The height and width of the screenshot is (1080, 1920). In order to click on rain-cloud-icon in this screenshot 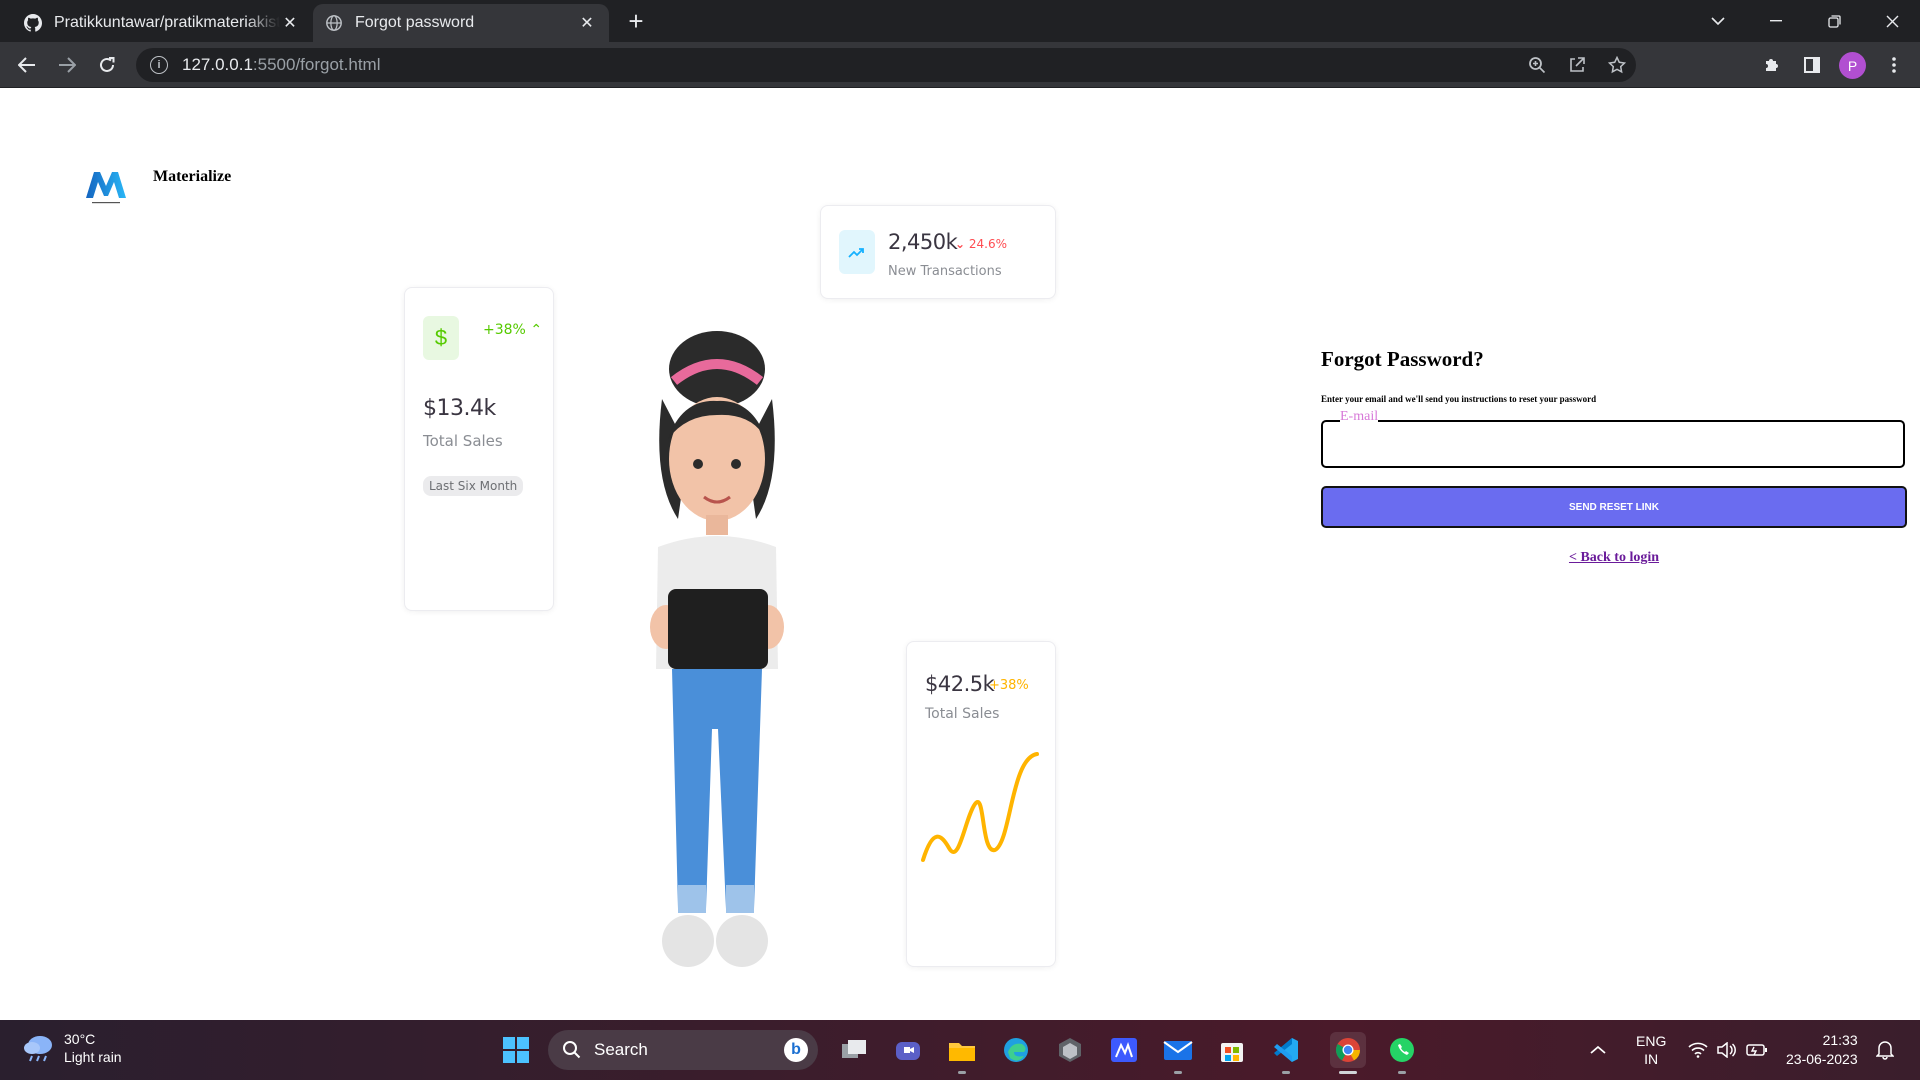, I will do `click(38, 1049)`.